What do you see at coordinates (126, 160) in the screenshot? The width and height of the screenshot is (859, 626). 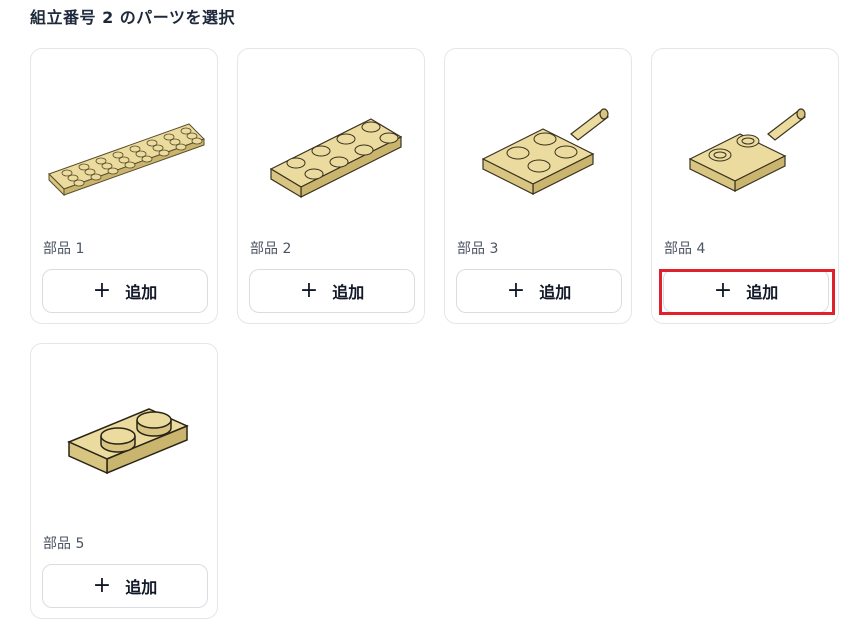 I see `lego-plate-4x8-icon` at bounding box center [126, 160].